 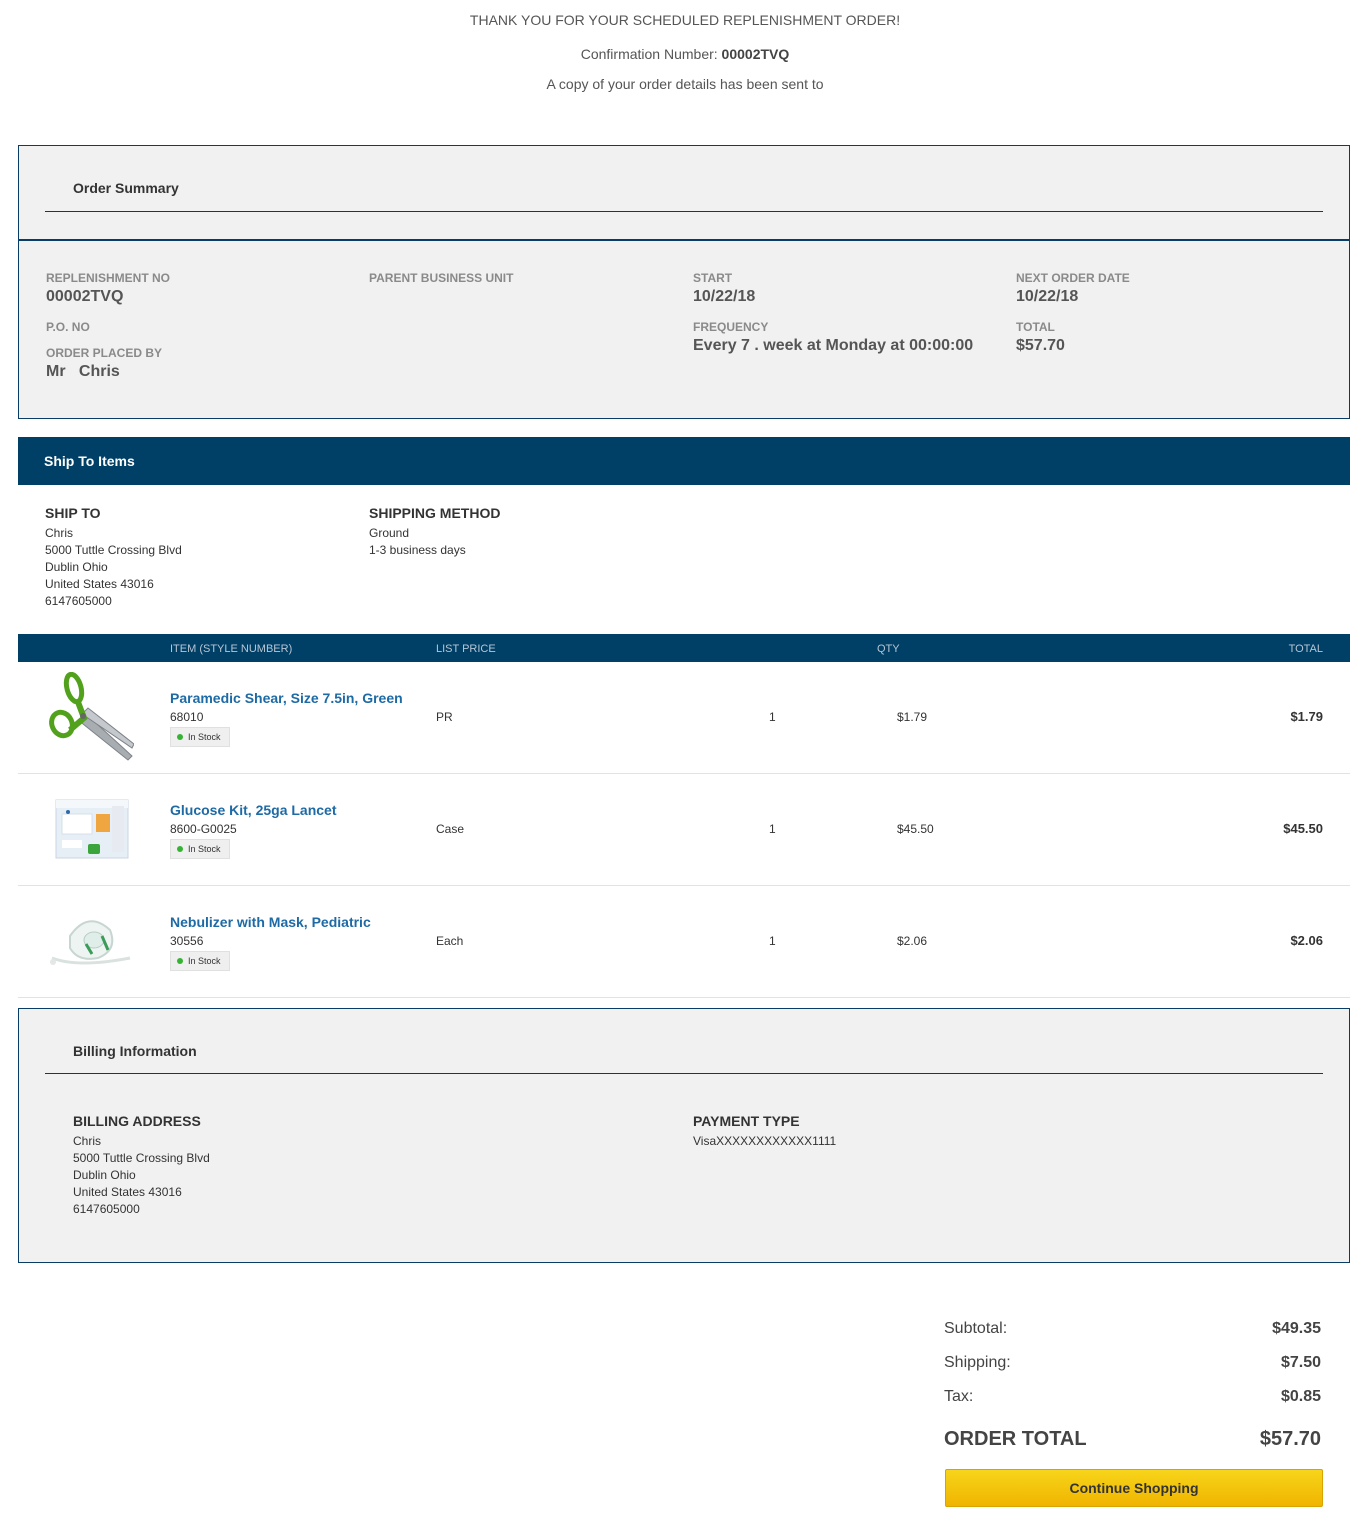 I want to click on subtotal-value: $49.35, so click(x=1296, y=1328).